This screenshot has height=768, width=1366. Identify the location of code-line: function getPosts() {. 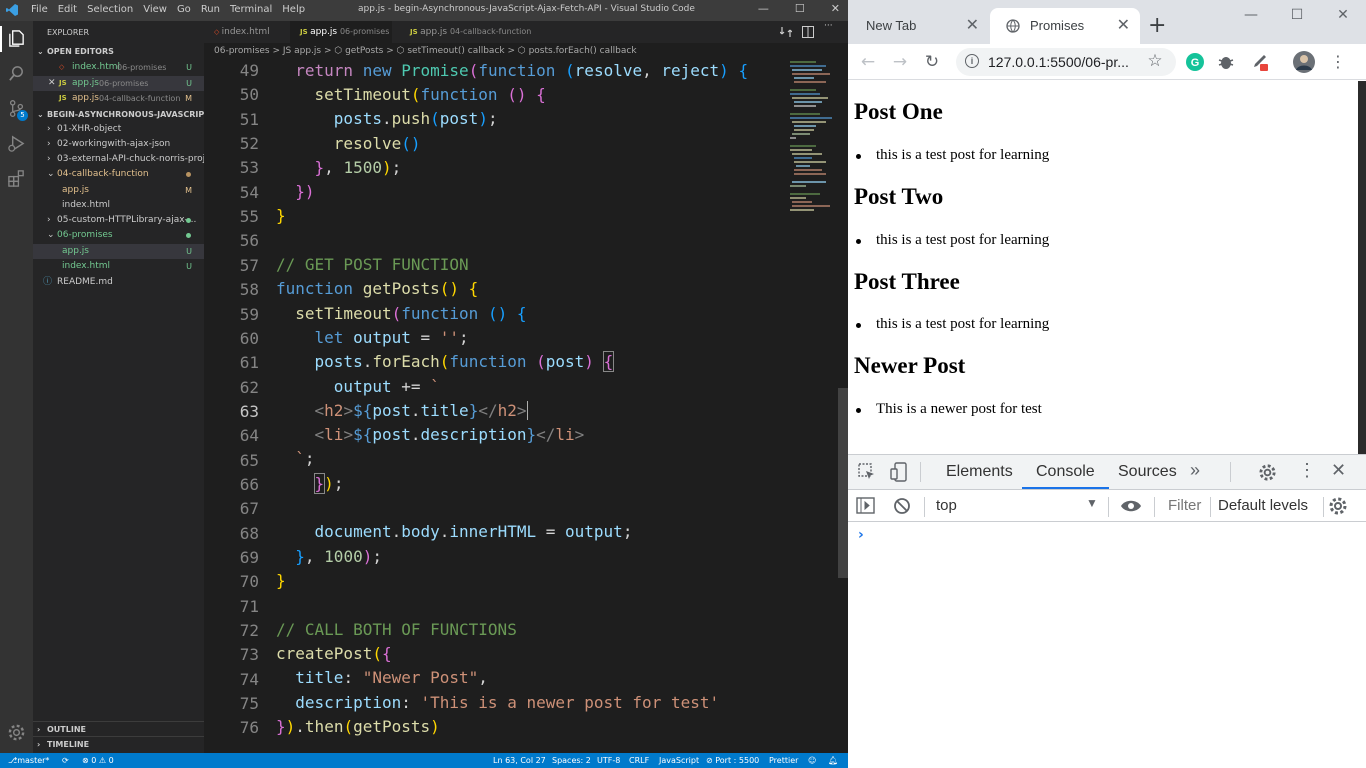
(377, 288).